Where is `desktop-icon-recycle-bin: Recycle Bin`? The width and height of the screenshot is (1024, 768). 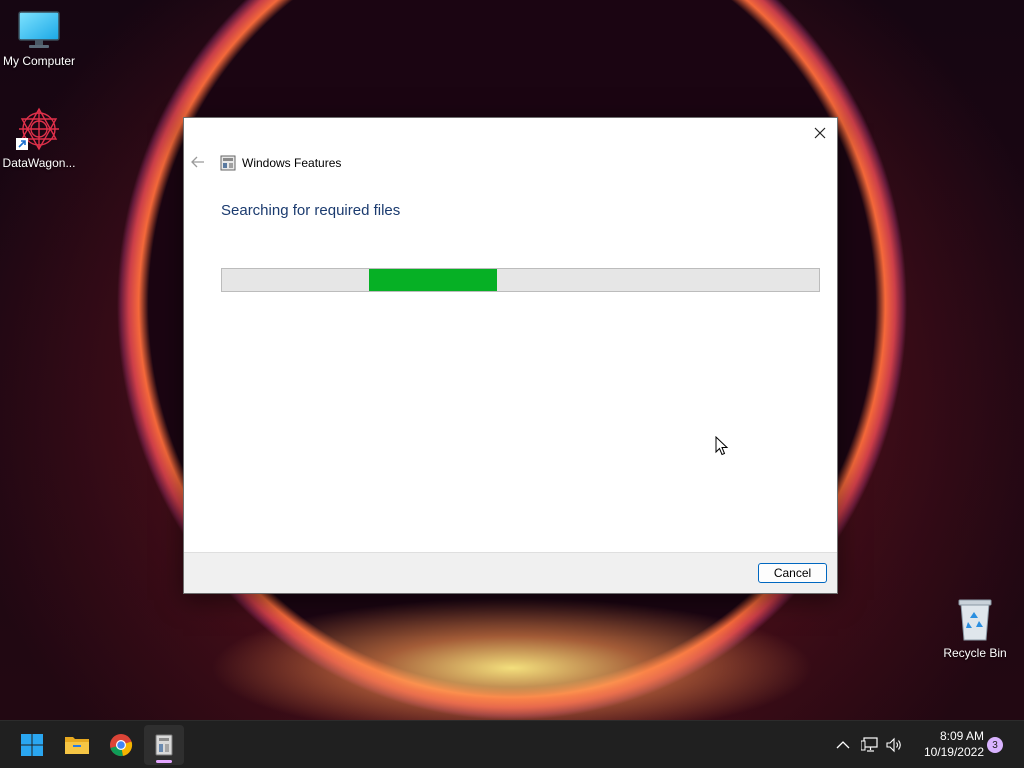 desktop-icon-recycle-bin: Recycle Bin is located at coordinates (975, 628).